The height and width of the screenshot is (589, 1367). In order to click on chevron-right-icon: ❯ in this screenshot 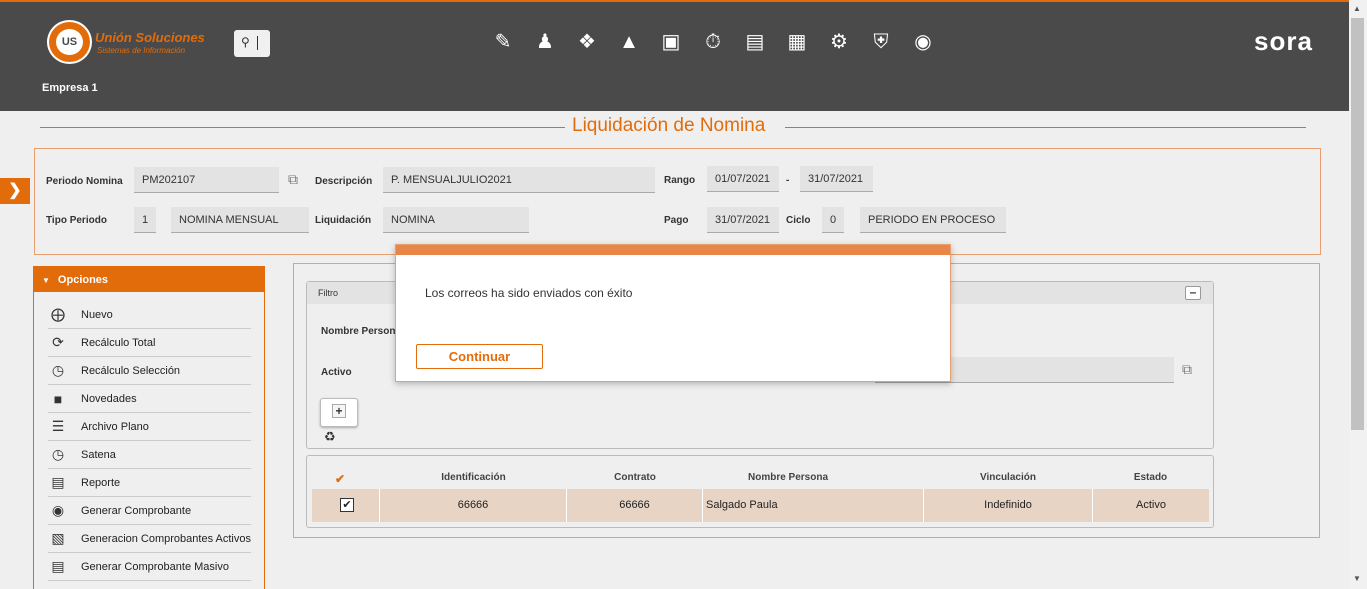, I will do `click(15, 190)`.